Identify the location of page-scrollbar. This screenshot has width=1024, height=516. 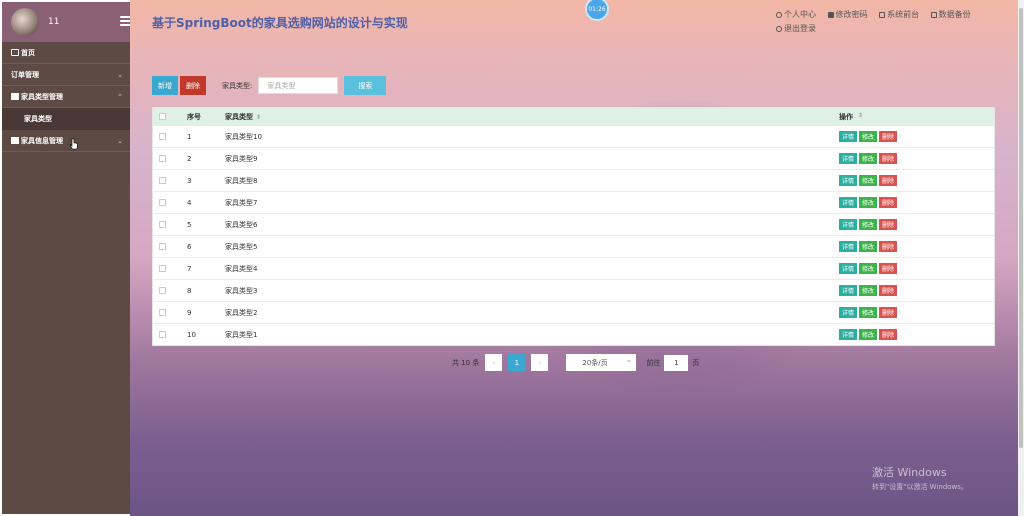
(1021, 258).